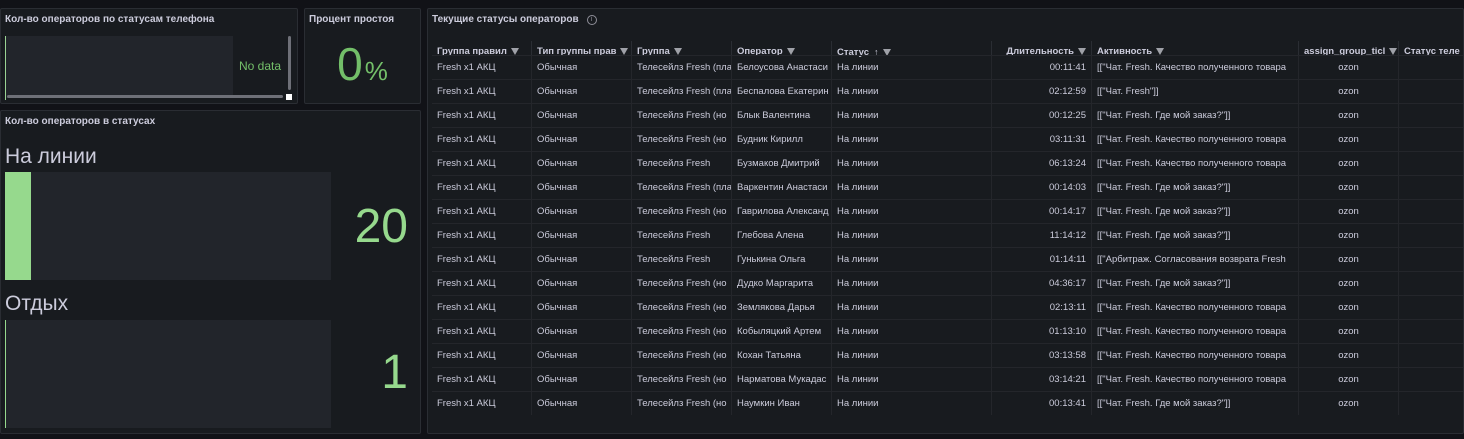 The width and height of the screenshot is (1464, 439). I want to click on cell-duration: 06:13:24, so click(1042, 163).